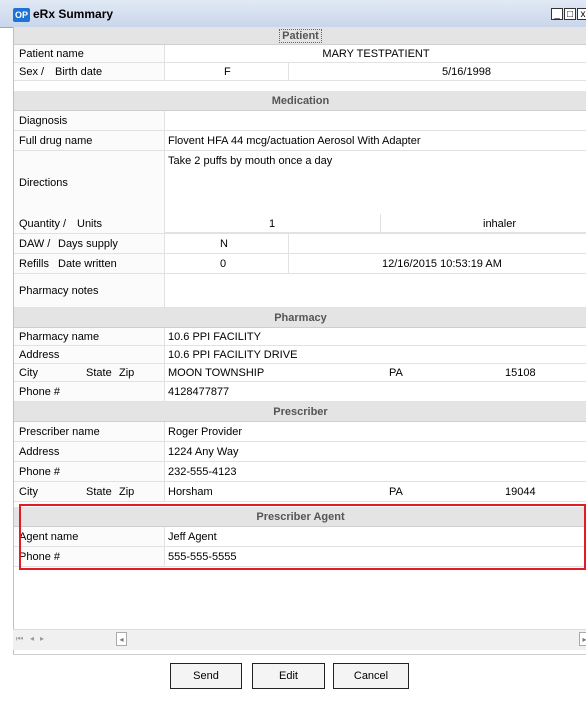 This screenshot has width=586, height=720. I want to click on quantity-value: 1, so click(272, 224).